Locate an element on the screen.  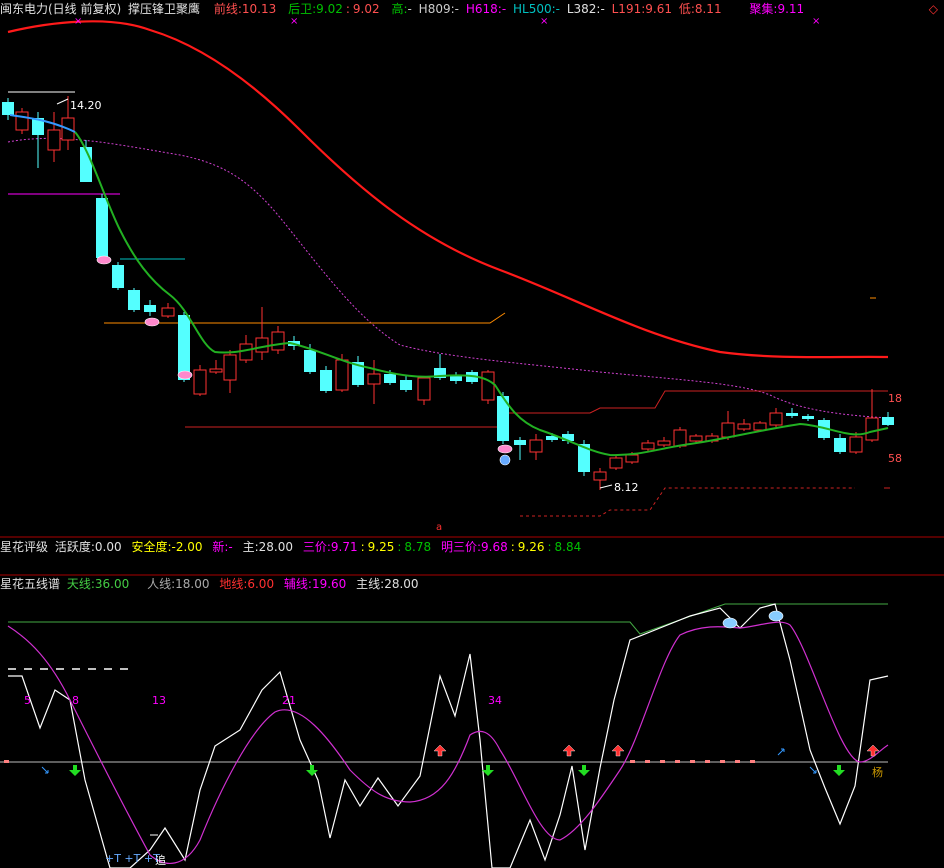
fib-label-34: 34 is located at coordinates (495, 700).